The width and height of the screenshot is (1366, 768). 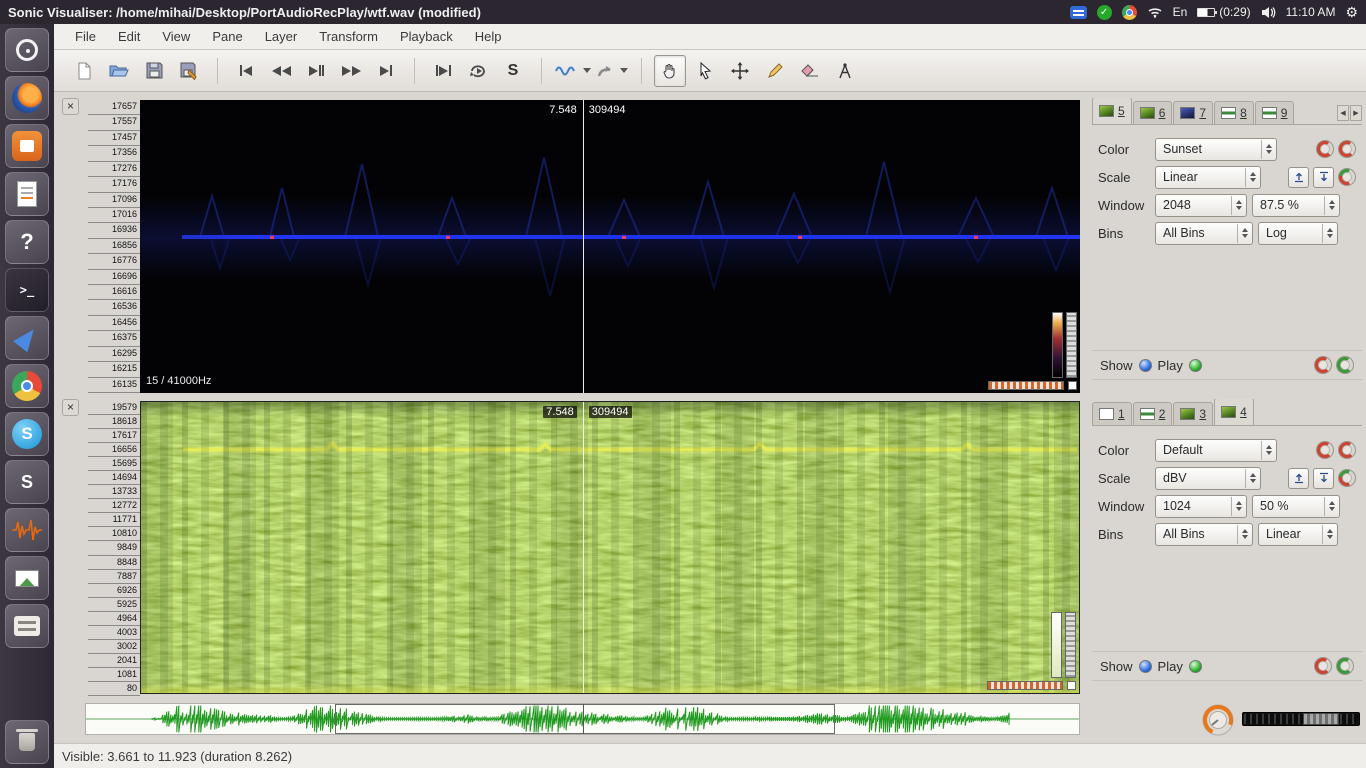 What do you see at coordinates (1216, 149) in the screenshot?
I see `color-combo: Sunset` at bounding box center [1216, 149].